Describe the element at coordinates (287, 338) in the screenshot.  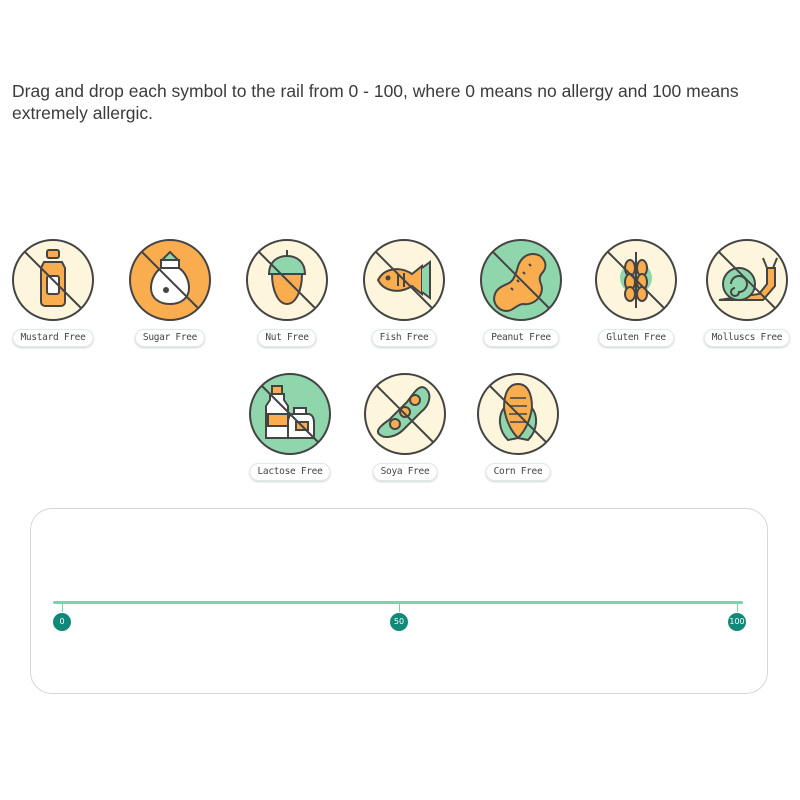
I see `symbol-label: Nut Free` at that location.